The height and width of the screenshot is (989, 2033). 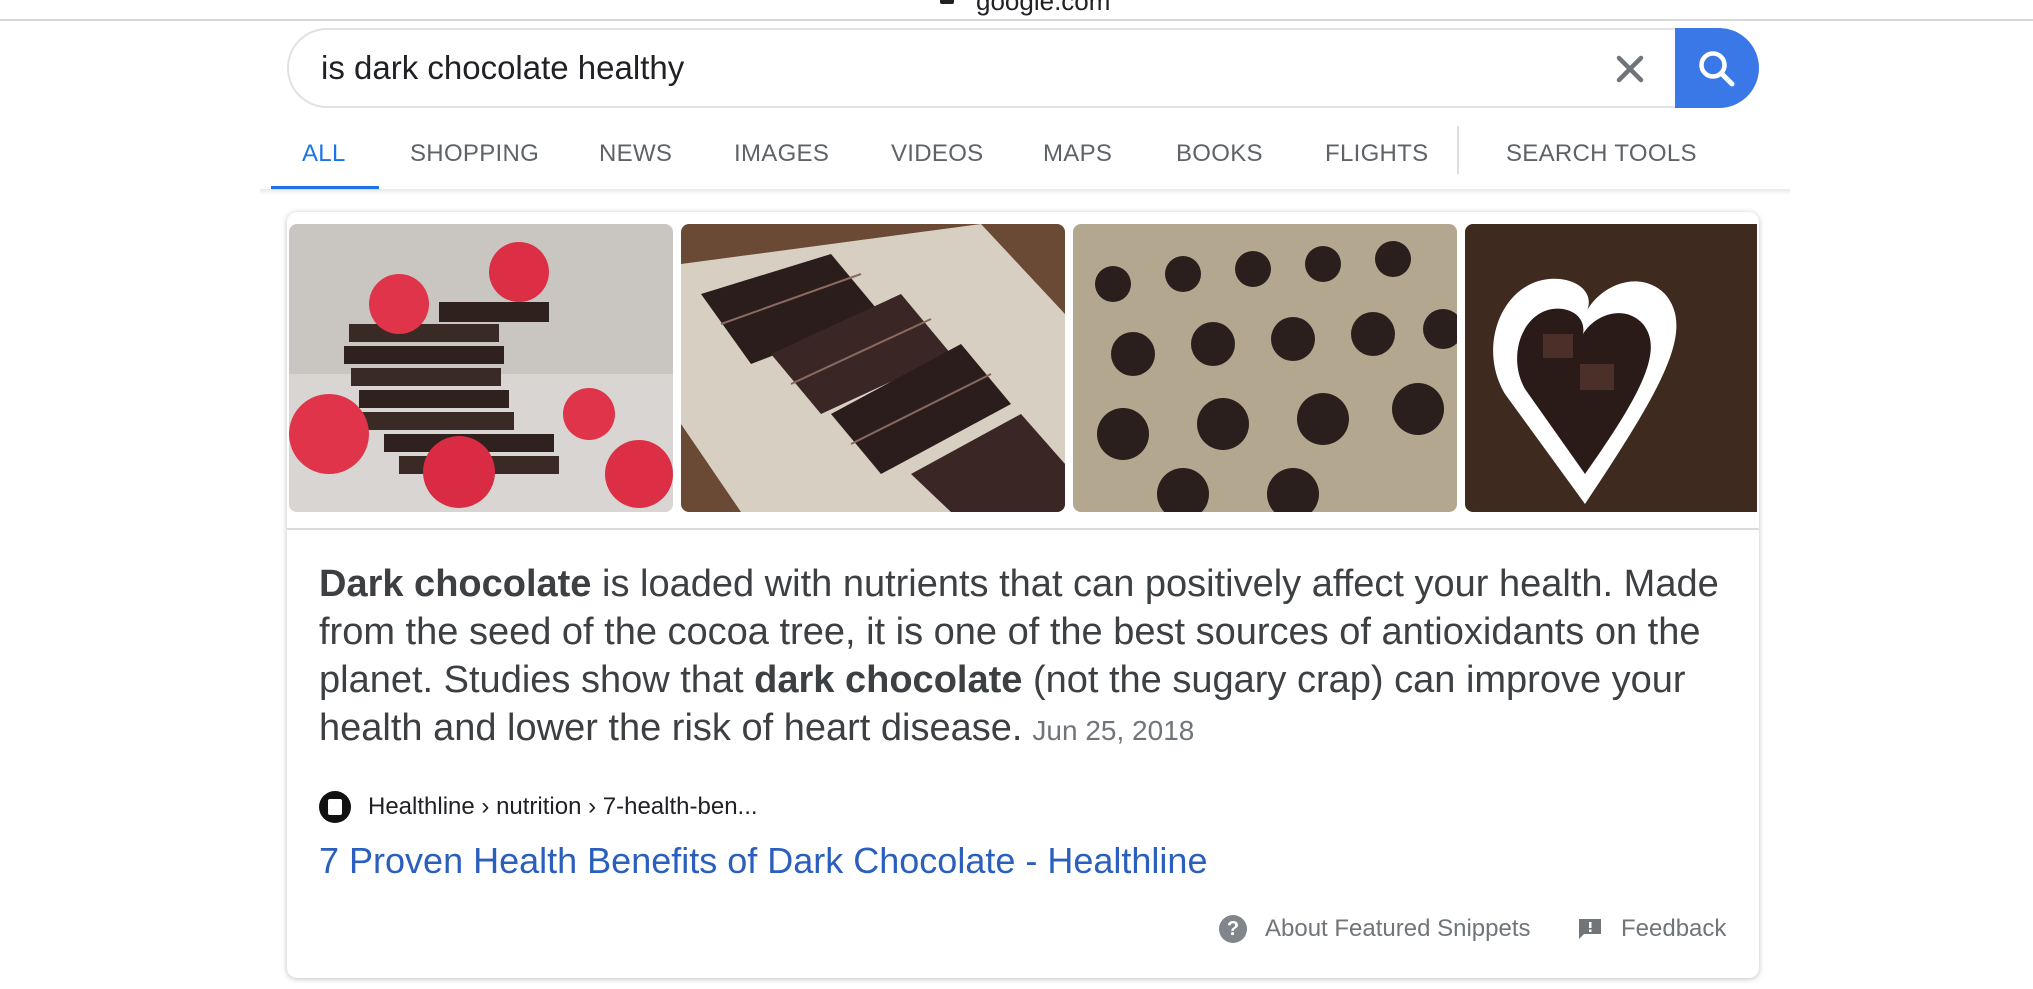 What do you see at coordinates (635, 154) in the screenshot?
I see `tab-news: NEWS` at bounding box center [635, 154].